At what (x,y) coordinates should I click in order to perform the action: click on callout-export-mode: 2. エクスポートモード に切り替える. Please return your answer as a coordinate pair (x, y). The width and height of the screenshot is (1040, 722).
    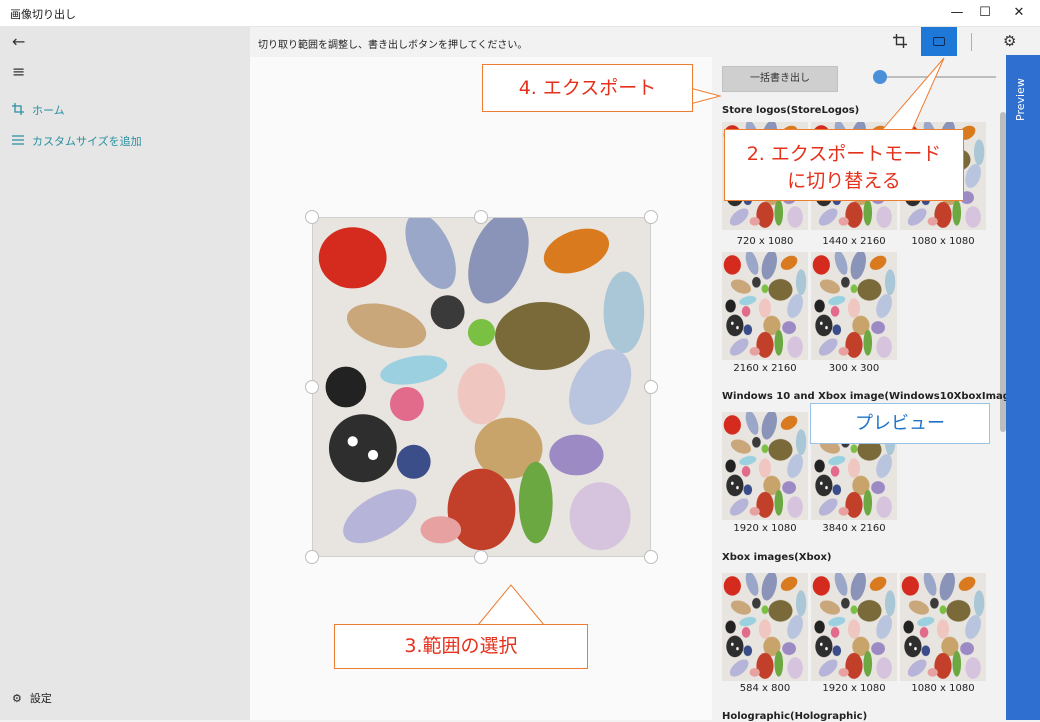
    Looking at the image, I should click on (844, 165).